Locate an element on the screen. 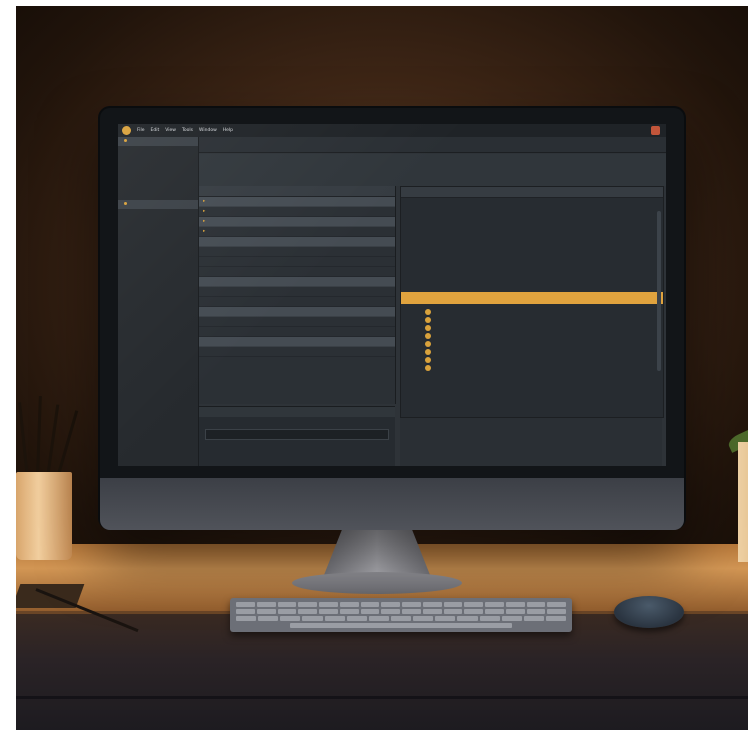  close-icon is located at coordinates (655, 130).